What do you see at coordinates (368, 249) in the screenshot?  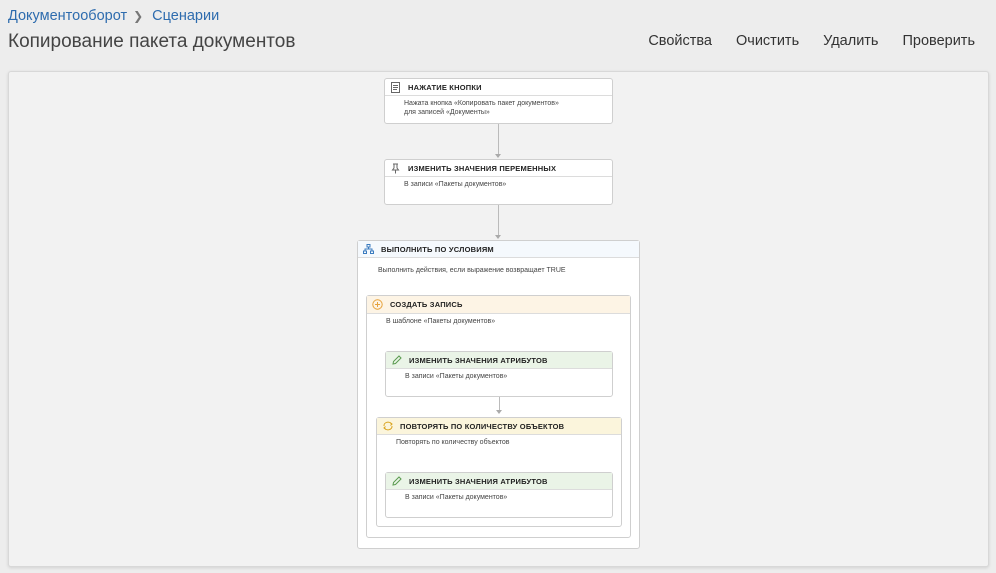 I see `hierarchy-icon` at bounding box center [368, 249].